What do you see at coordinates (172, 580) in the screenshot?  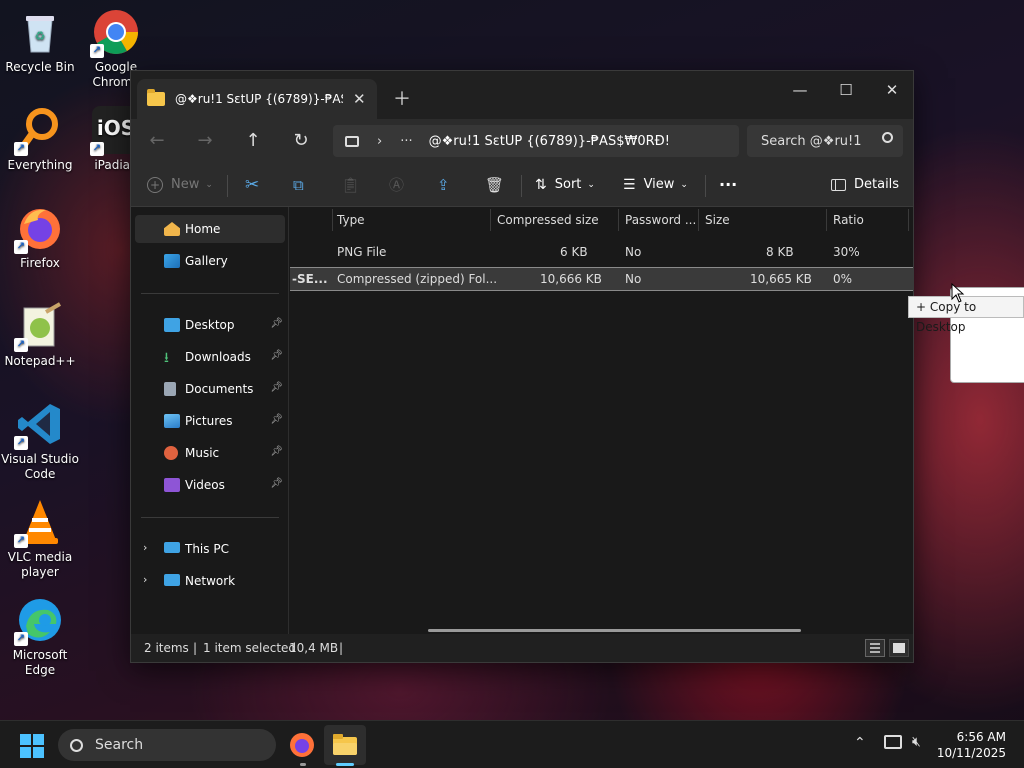 I see `network-icon` at bounding box center [172, 580].